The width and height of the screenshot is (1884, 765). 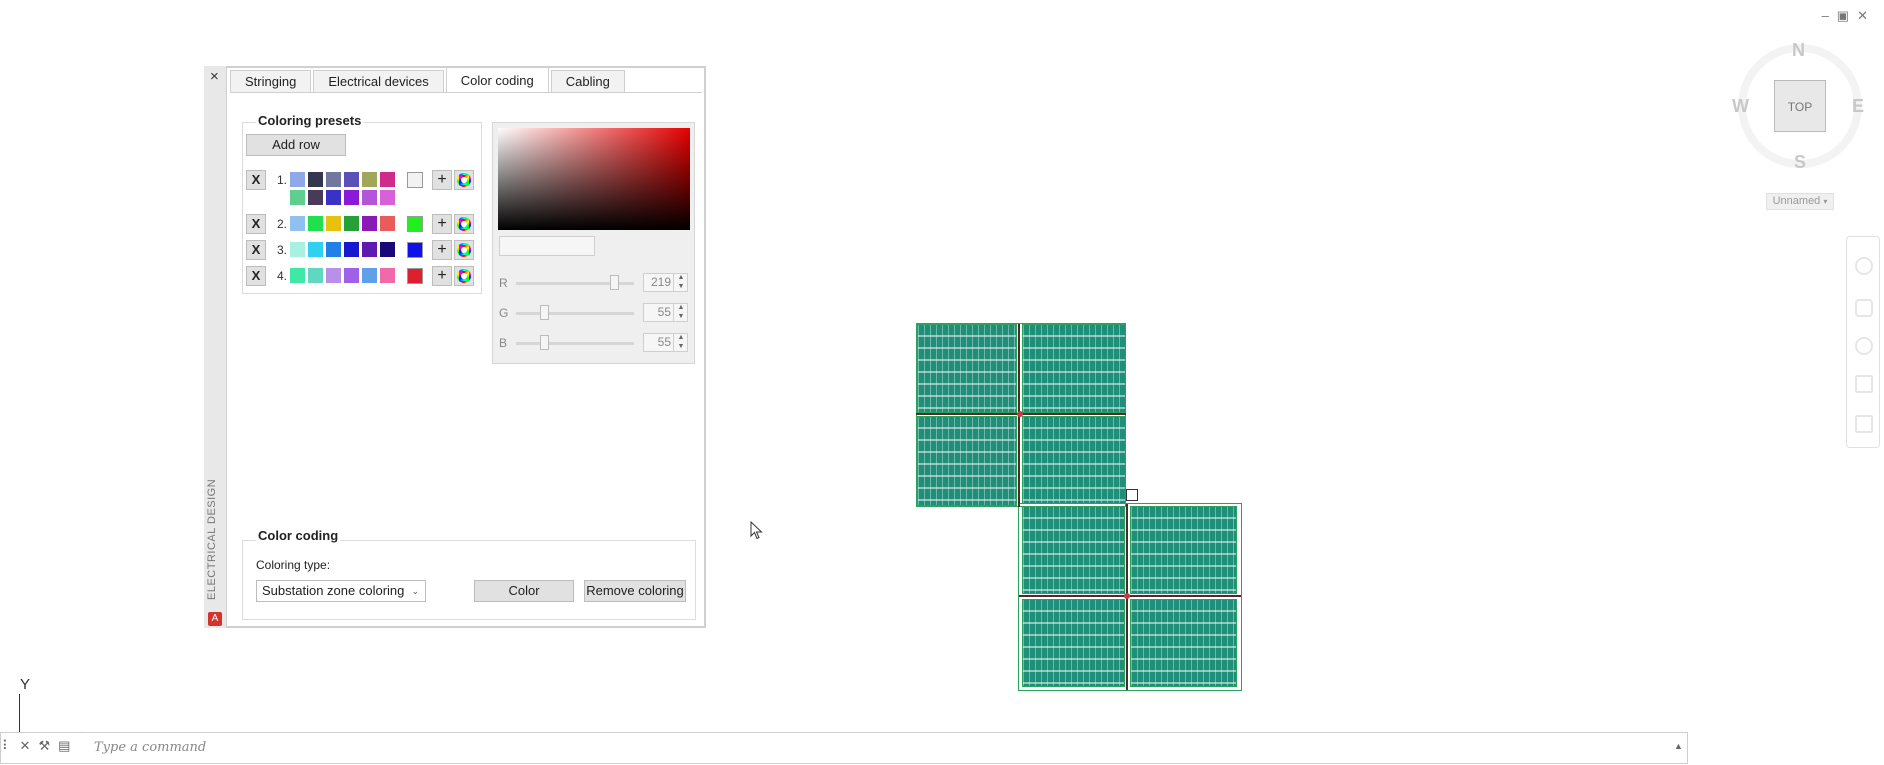 What do you see at coordinates (1132, 495) in the screenshot?
I see `selection-grip` at bounding box center [1132, 495].